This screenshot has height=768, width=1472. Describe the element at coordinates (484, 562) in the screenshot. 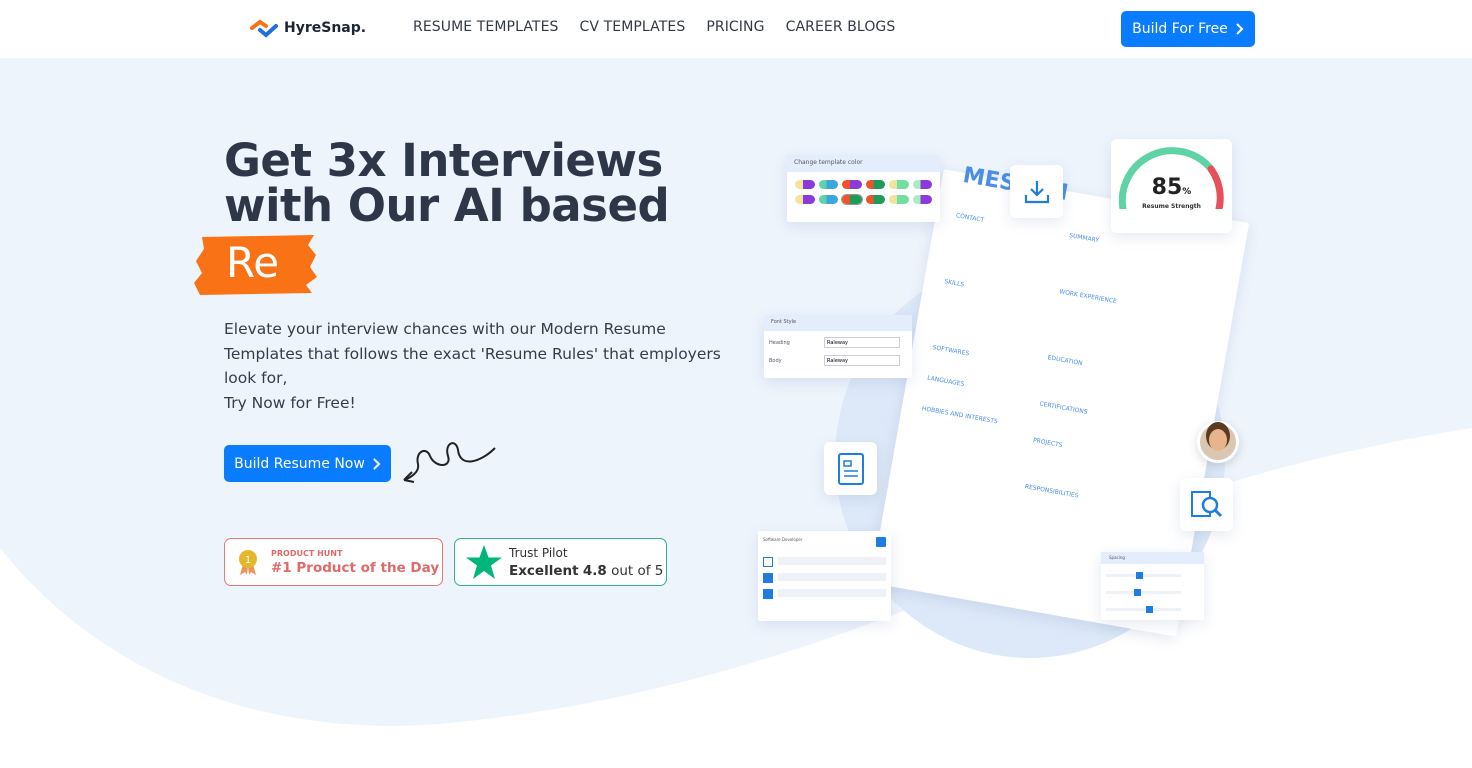

I see `star-icon` at that location.